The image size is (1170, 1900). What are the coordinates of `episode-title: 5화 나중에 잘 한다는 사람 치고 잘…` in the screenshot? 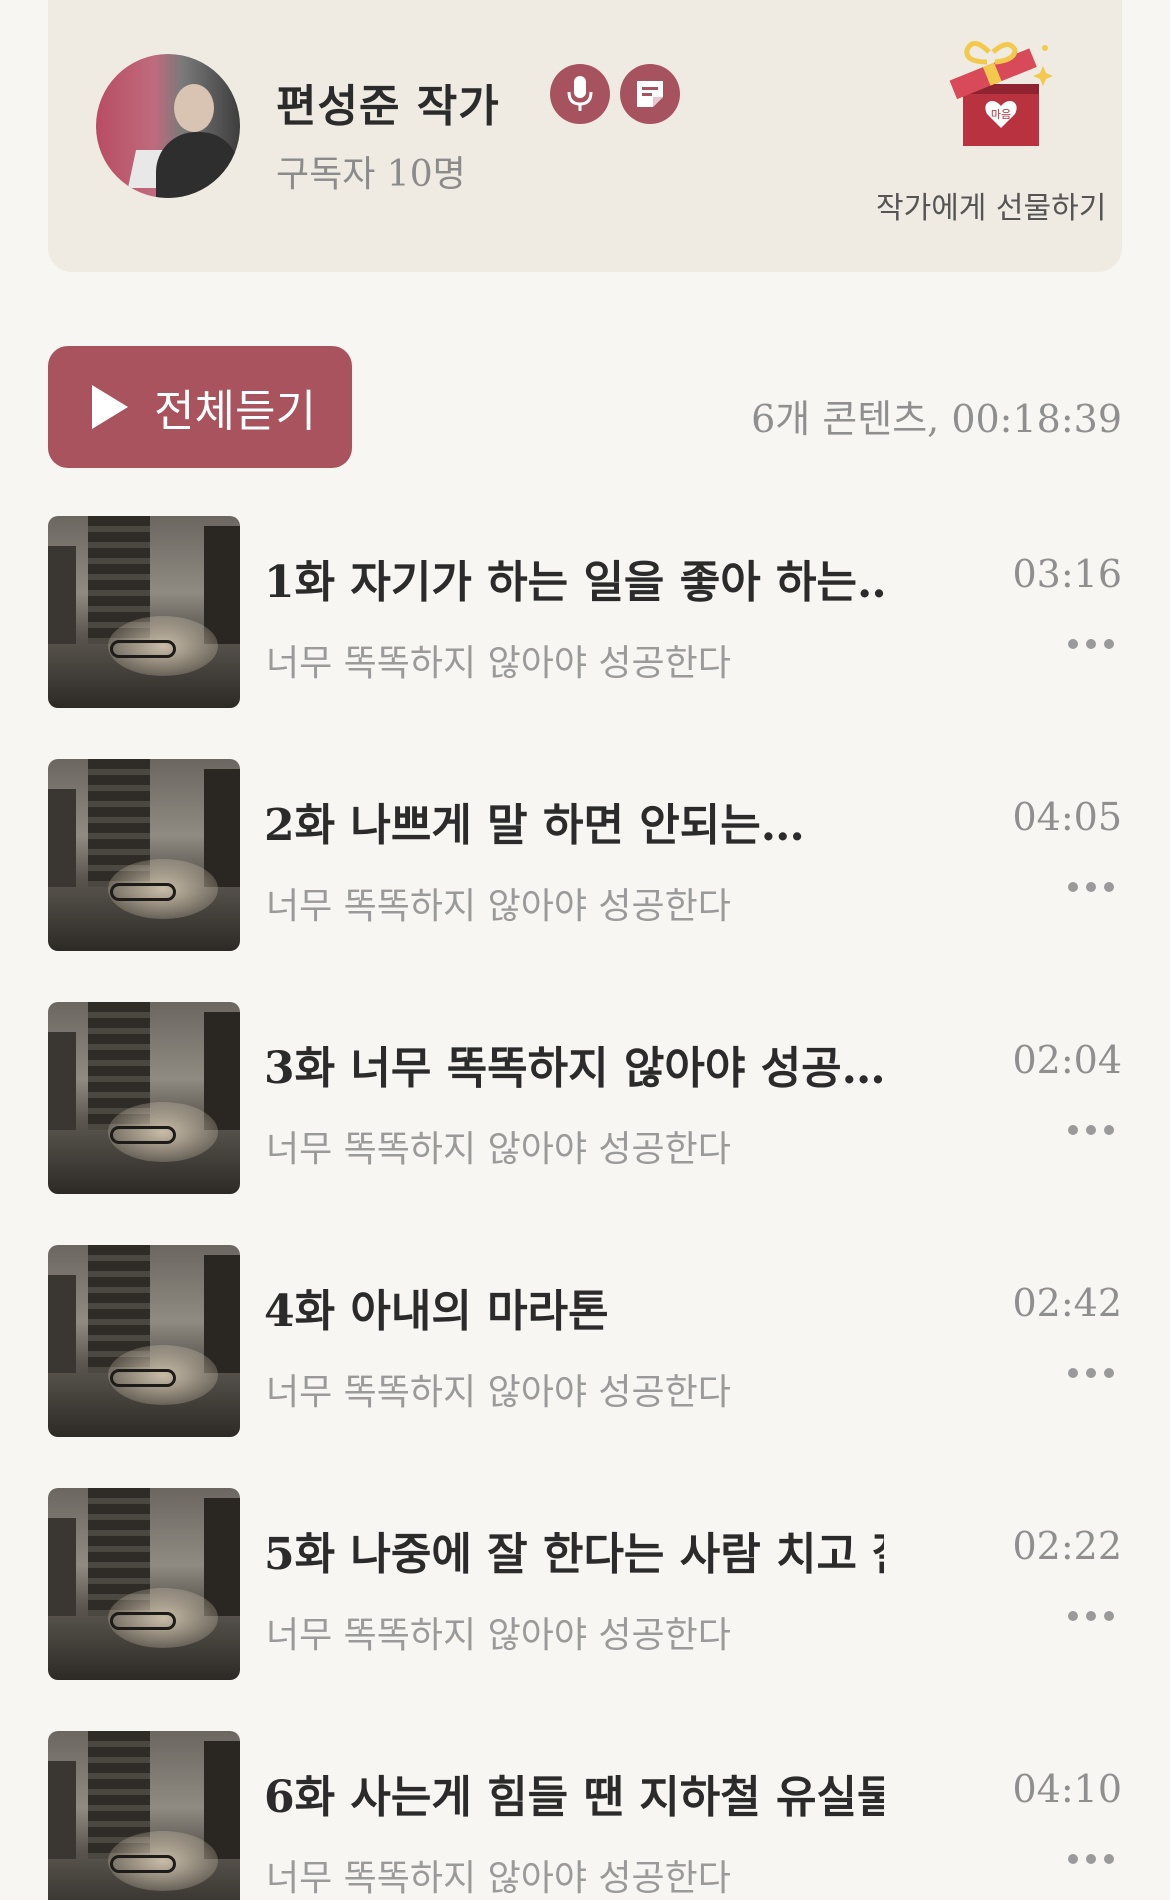 It's located at (574, 1550).